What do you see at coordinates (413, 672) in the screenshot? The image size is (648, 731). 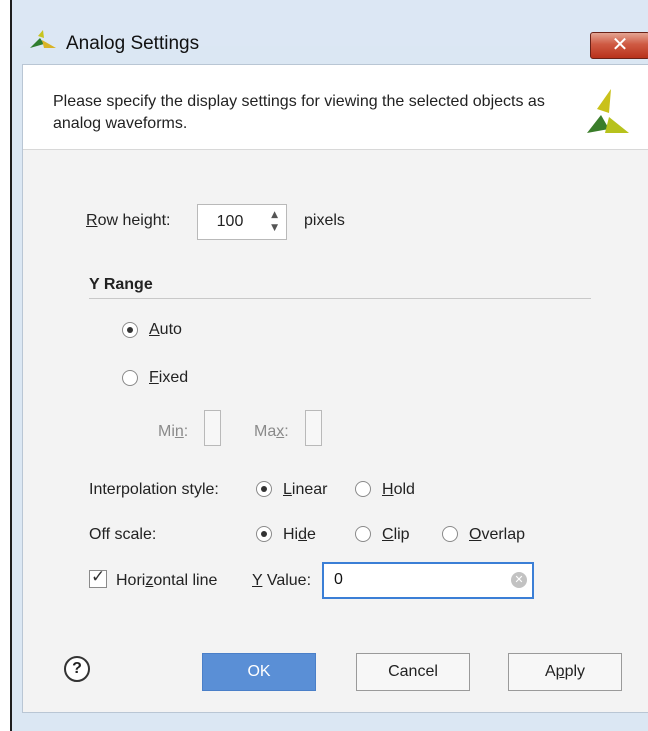 I see `cancel-button: Cancel` at bounding box center [413, 672].